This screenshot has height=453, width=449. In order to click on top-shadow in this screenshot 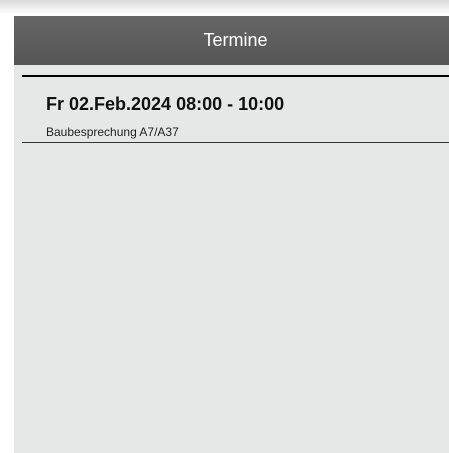, I will do `click(224, 7)`.